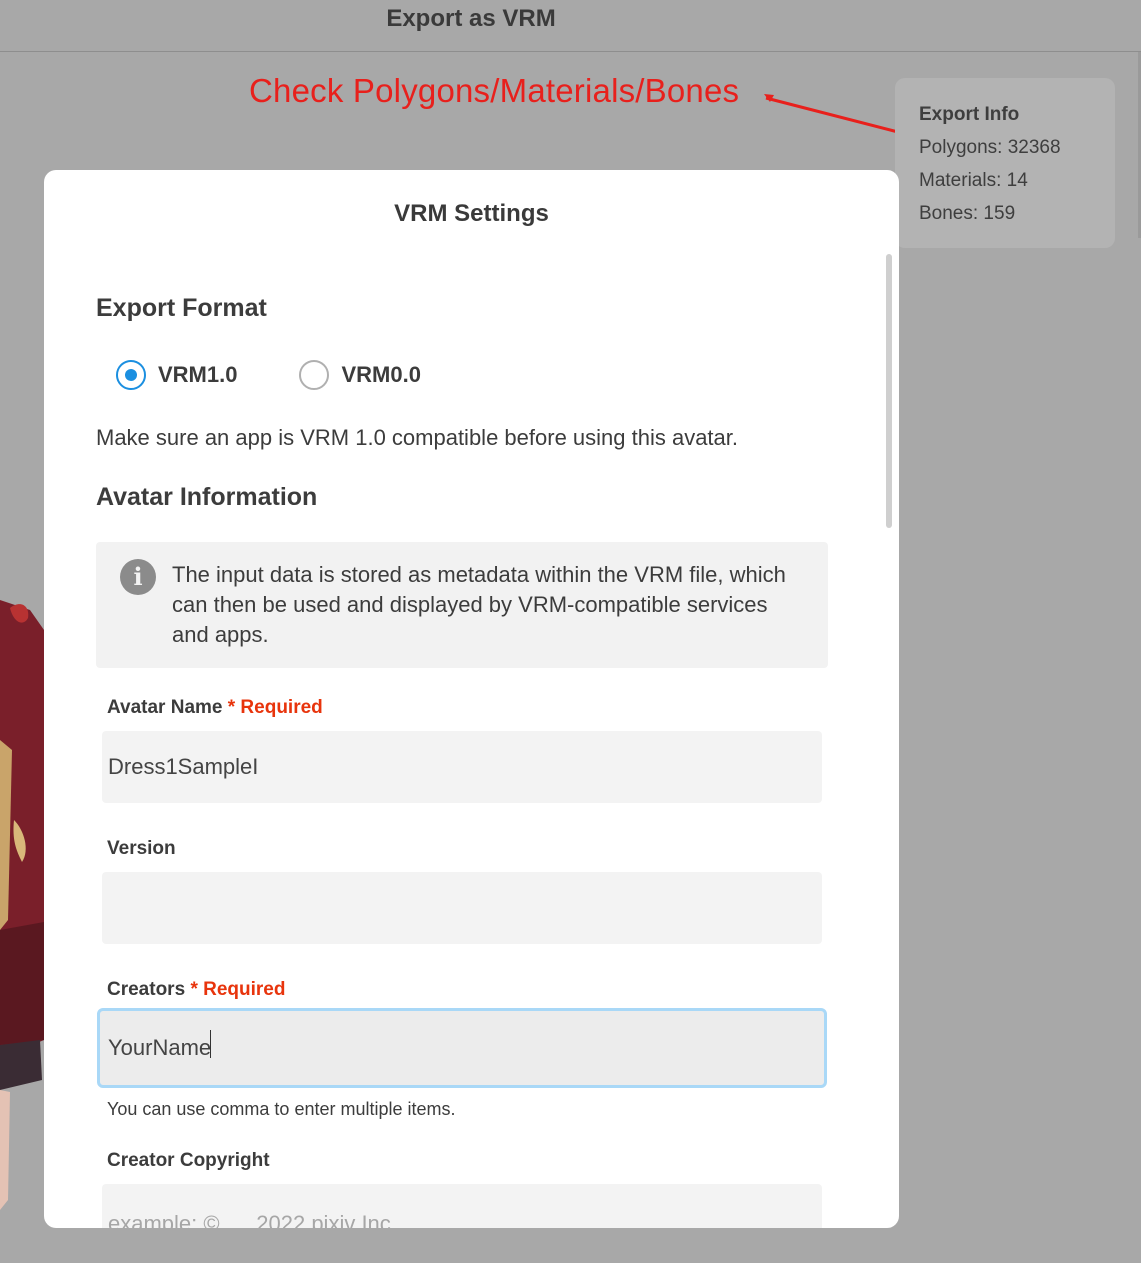 This screenshot has width=1141, height=1263. Describe the element at coordinates (181, 308) in the screenshot. I see `export-format-heading: Export Format` at that location.